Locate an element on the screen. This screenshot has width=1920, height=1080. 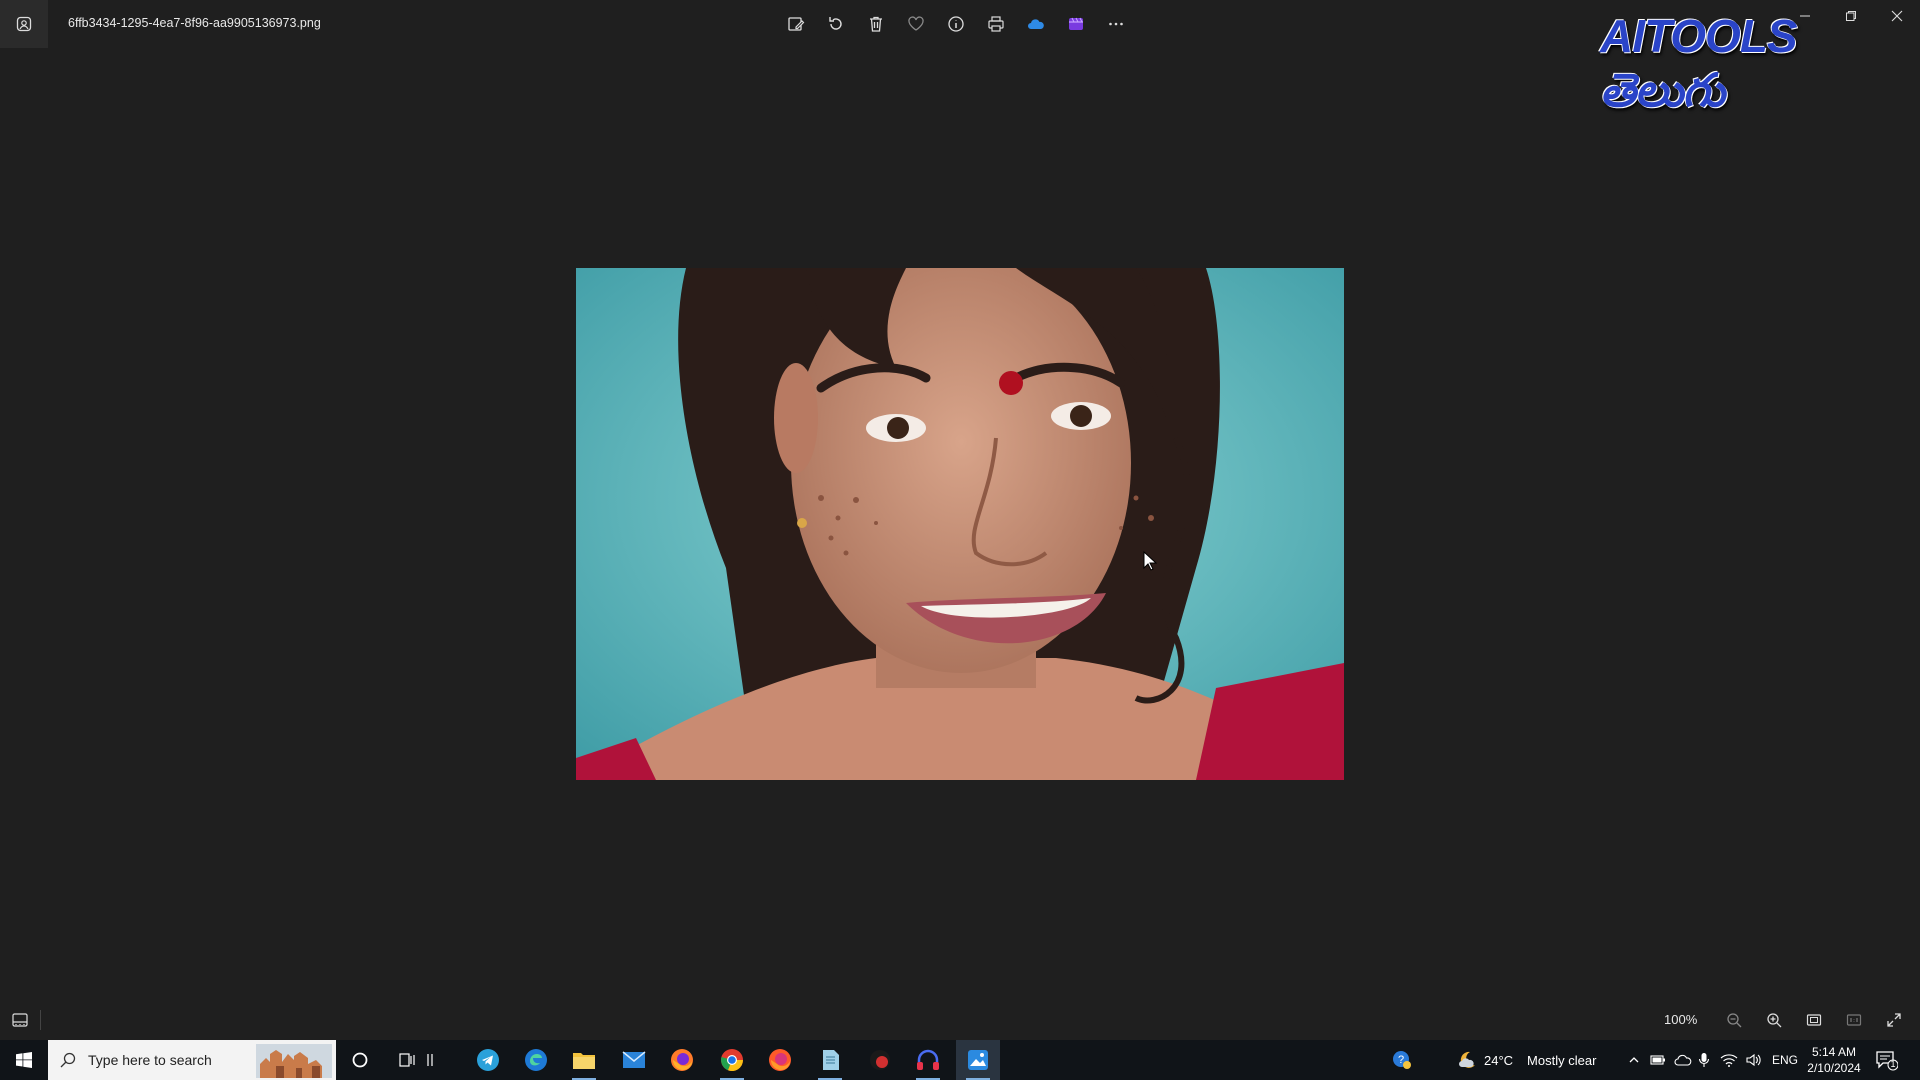
file-name: 6ffb3434-1295-4ea7-8f96-aa9905136973.png is located at coordinates (194, 23).